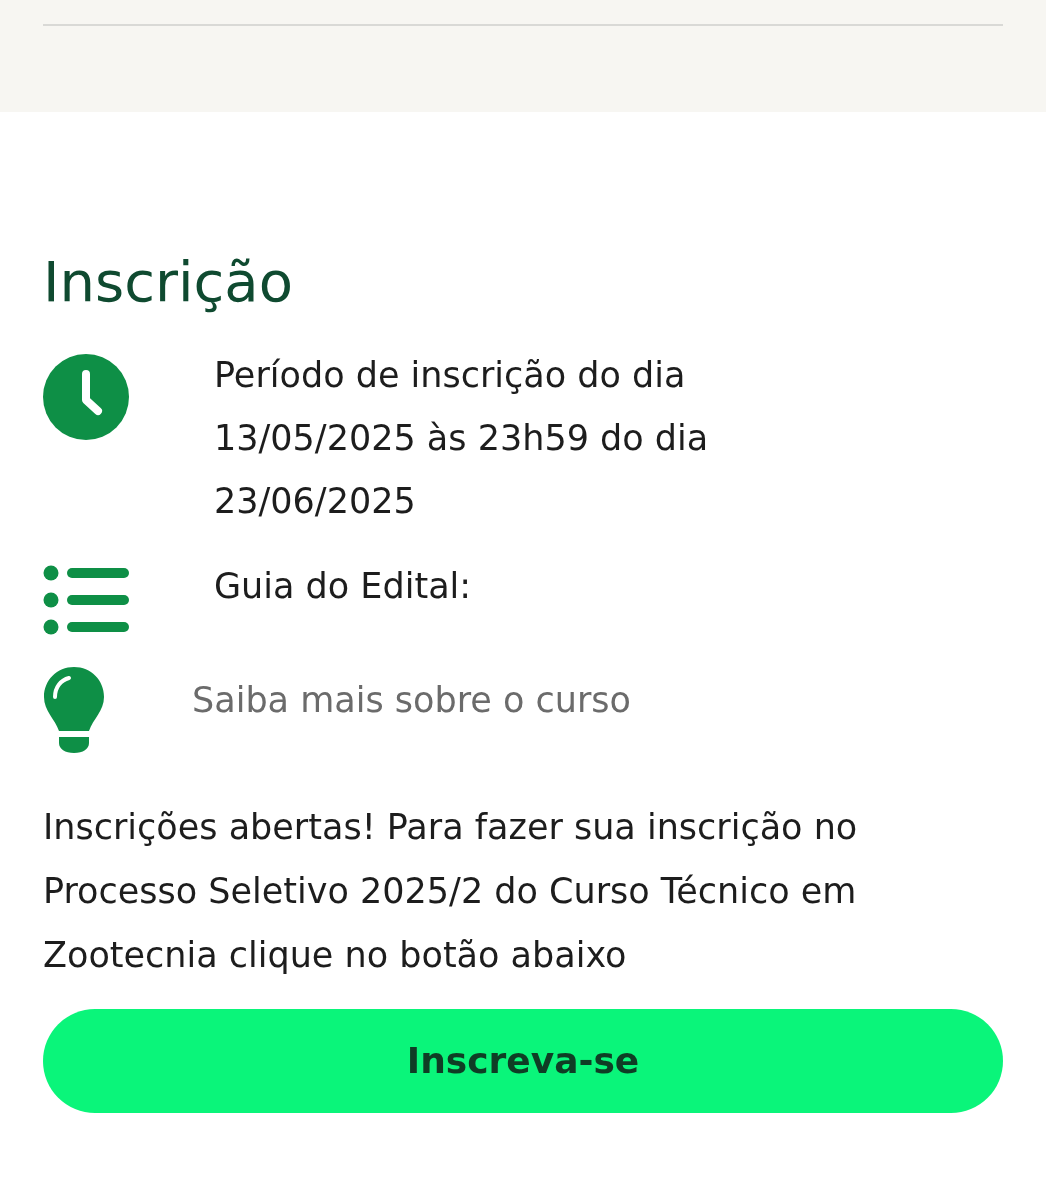  What do you see at coordinates (411, 700) in the screenshot?
I see `course-info-link: Saiba mais sobre o curso` at bounding box center [411, 700].